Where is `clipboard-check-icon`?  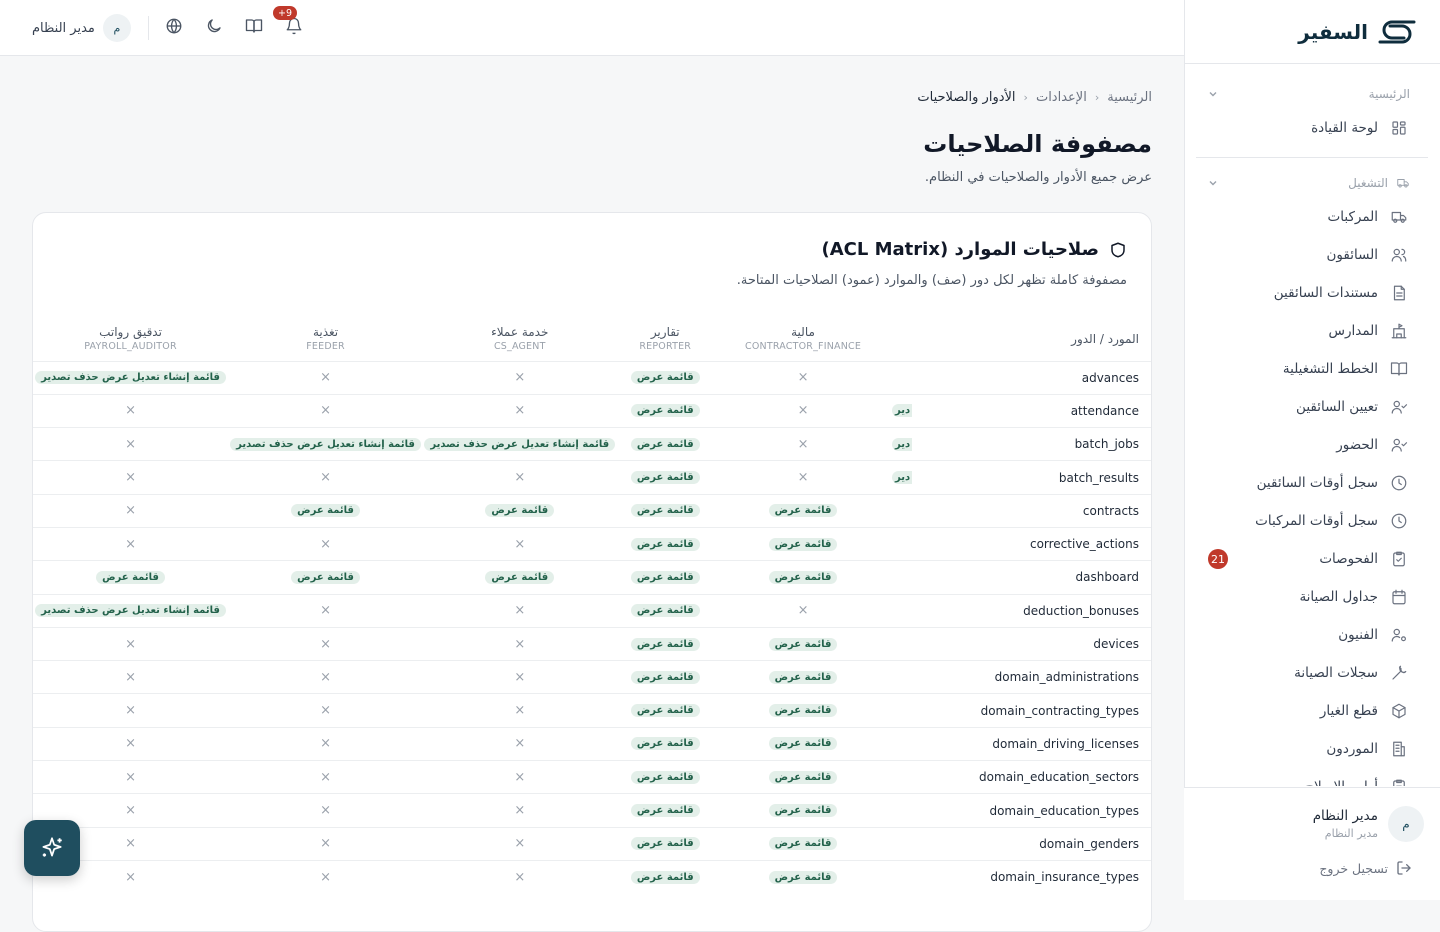
clipboard-check-icon is located at coordinates (1399, 559).